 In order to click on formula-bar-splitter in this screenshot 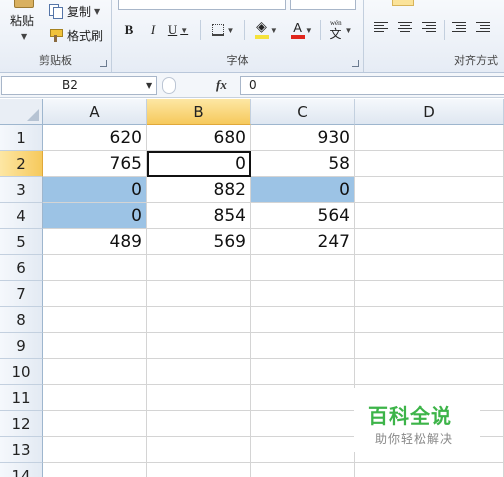, I will do `click(169, 85)`.